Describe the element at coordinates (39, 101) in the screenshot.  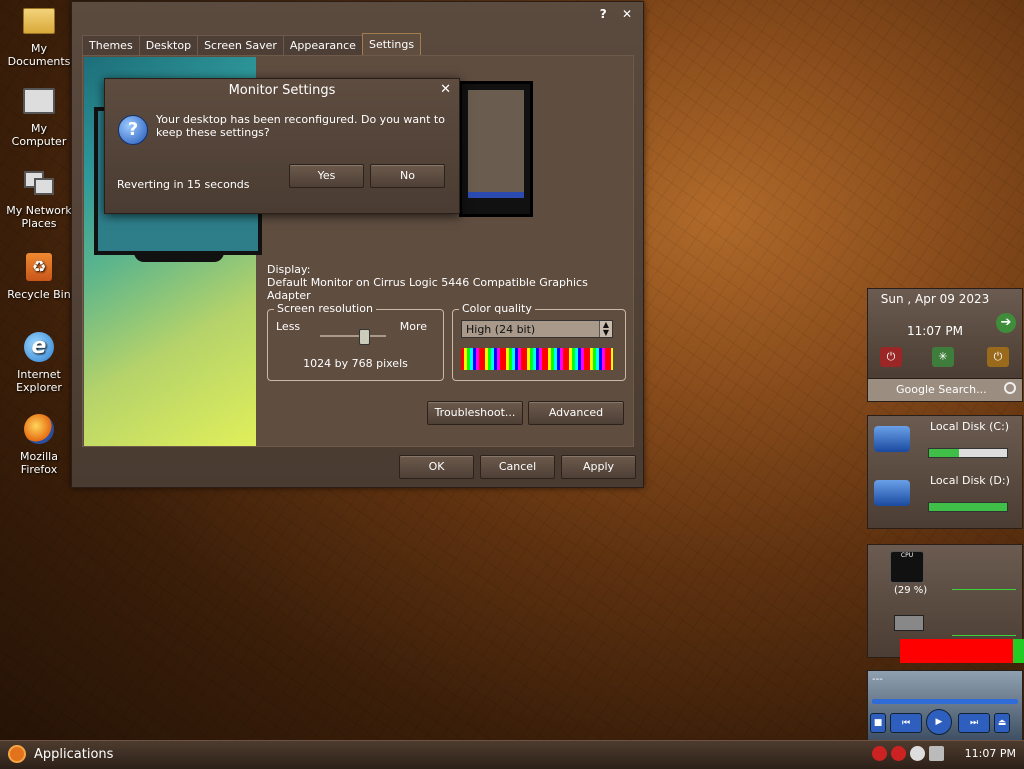
I see `computer-icon` at that location.